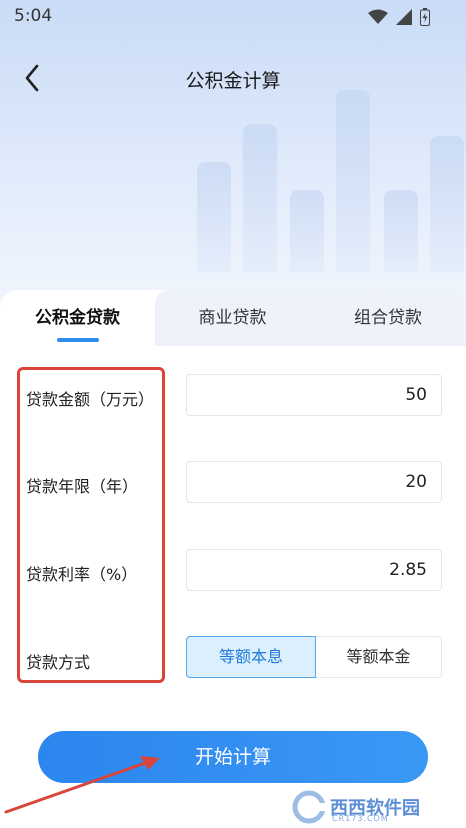  I want to click on nav-bar: 公积金计算, so click(233, 78).